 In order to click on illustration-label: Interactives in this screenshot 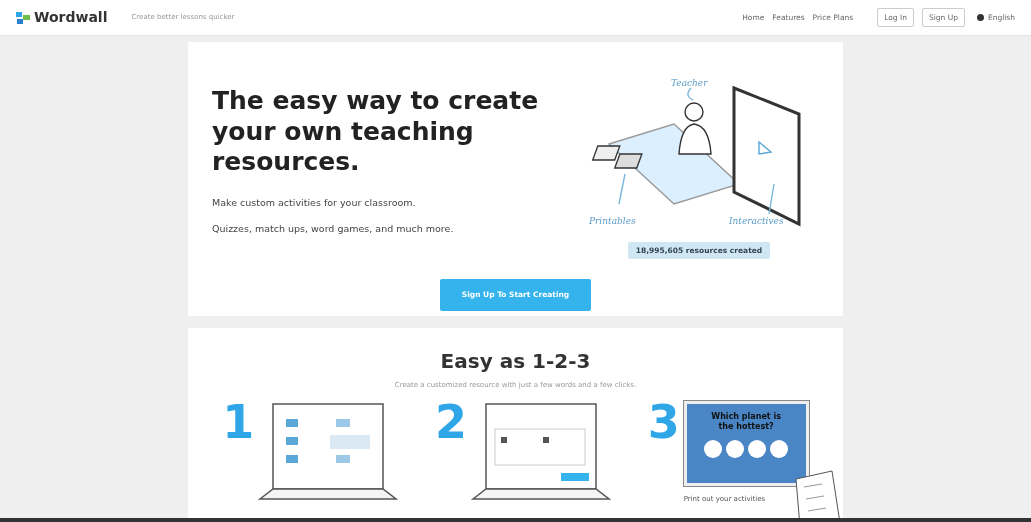, I will do `click(756, 221)`.